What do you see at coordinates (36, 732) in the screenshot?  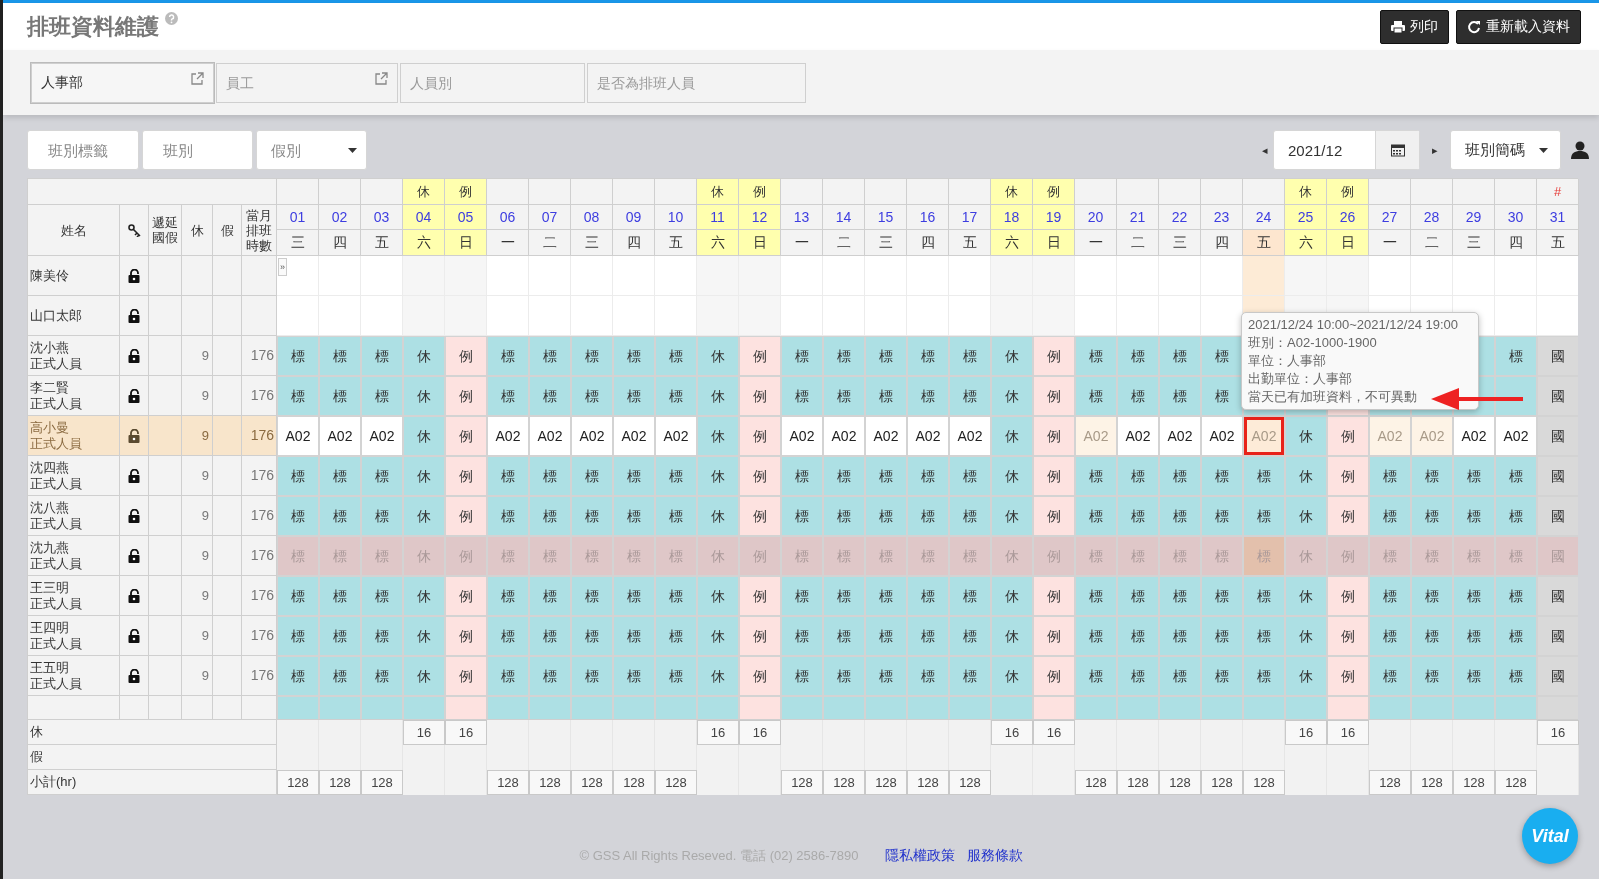 I see `summary-label: 休` at bounding box center [36, 732].